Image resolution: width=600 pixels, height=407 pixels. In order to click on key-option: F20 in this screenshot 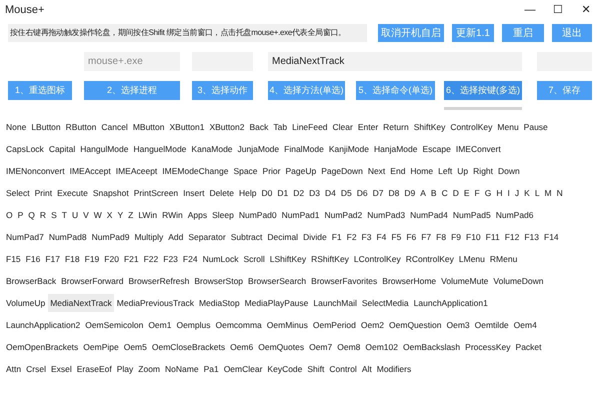, I will do `click(111, 259)`.